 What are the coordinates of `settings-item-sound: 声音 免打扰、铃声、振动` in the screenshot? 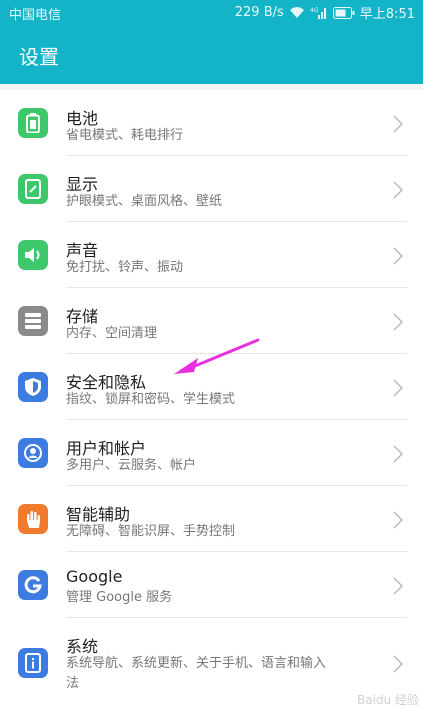 It's located at (211, 255).